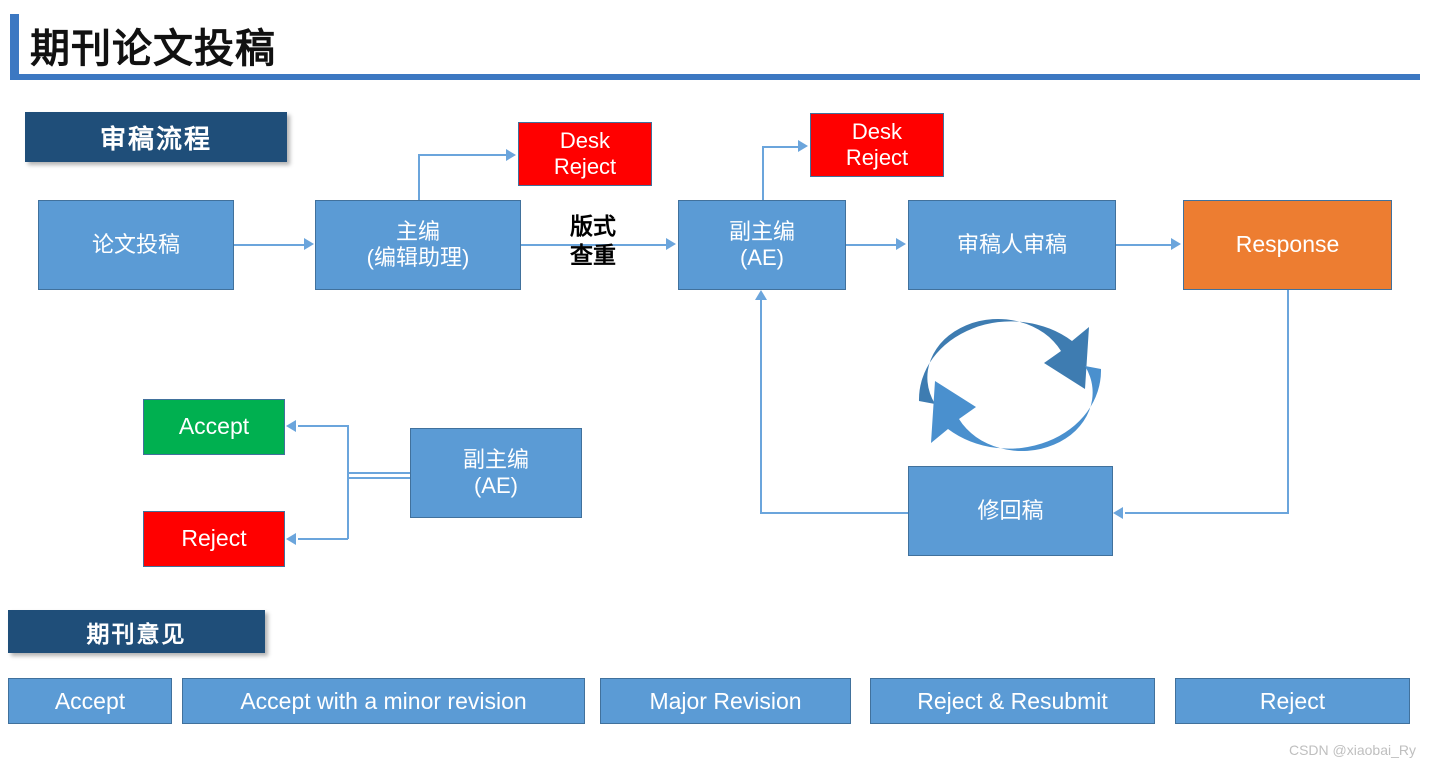 This screenshot has height=769, width=1430. I want to click on node-accept: Accept, so click(214, 427).